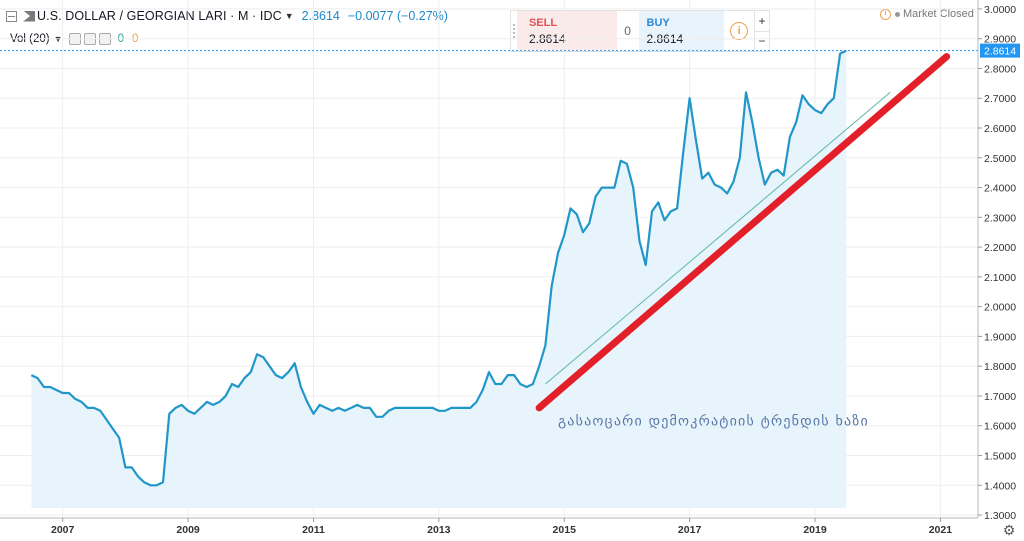  I want to click on y-tick-label: 2.8000, so click(1000, 69).